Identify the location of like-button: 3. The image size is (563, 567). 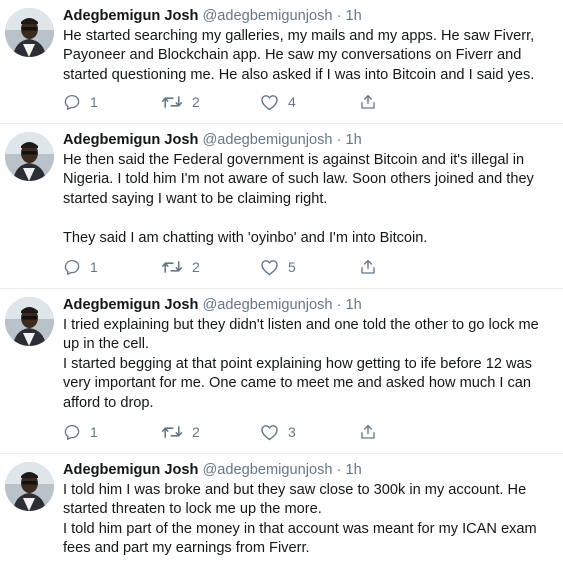
(278, 432).